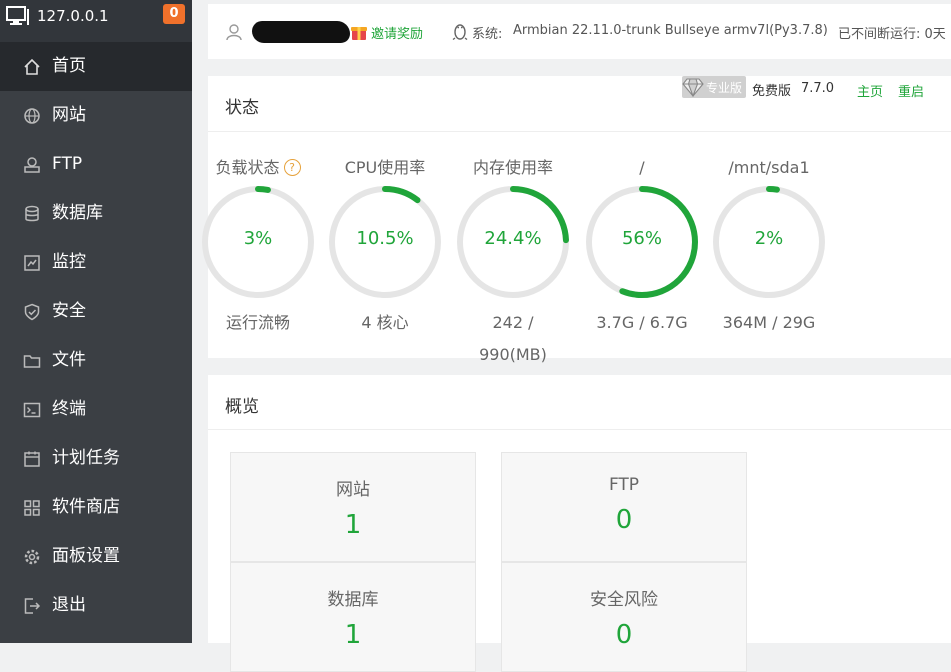  What do you see at coordinates (487, 34) in the screenshot?
I see `system-label: 系统:` at bounding box center [487, 34].